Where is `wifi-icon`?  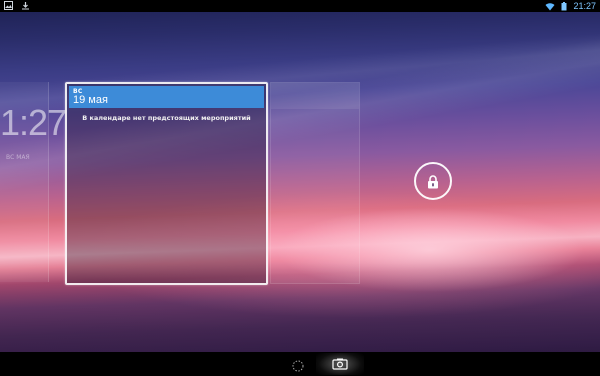 wifi-icon is located at coordinates (550, 6).